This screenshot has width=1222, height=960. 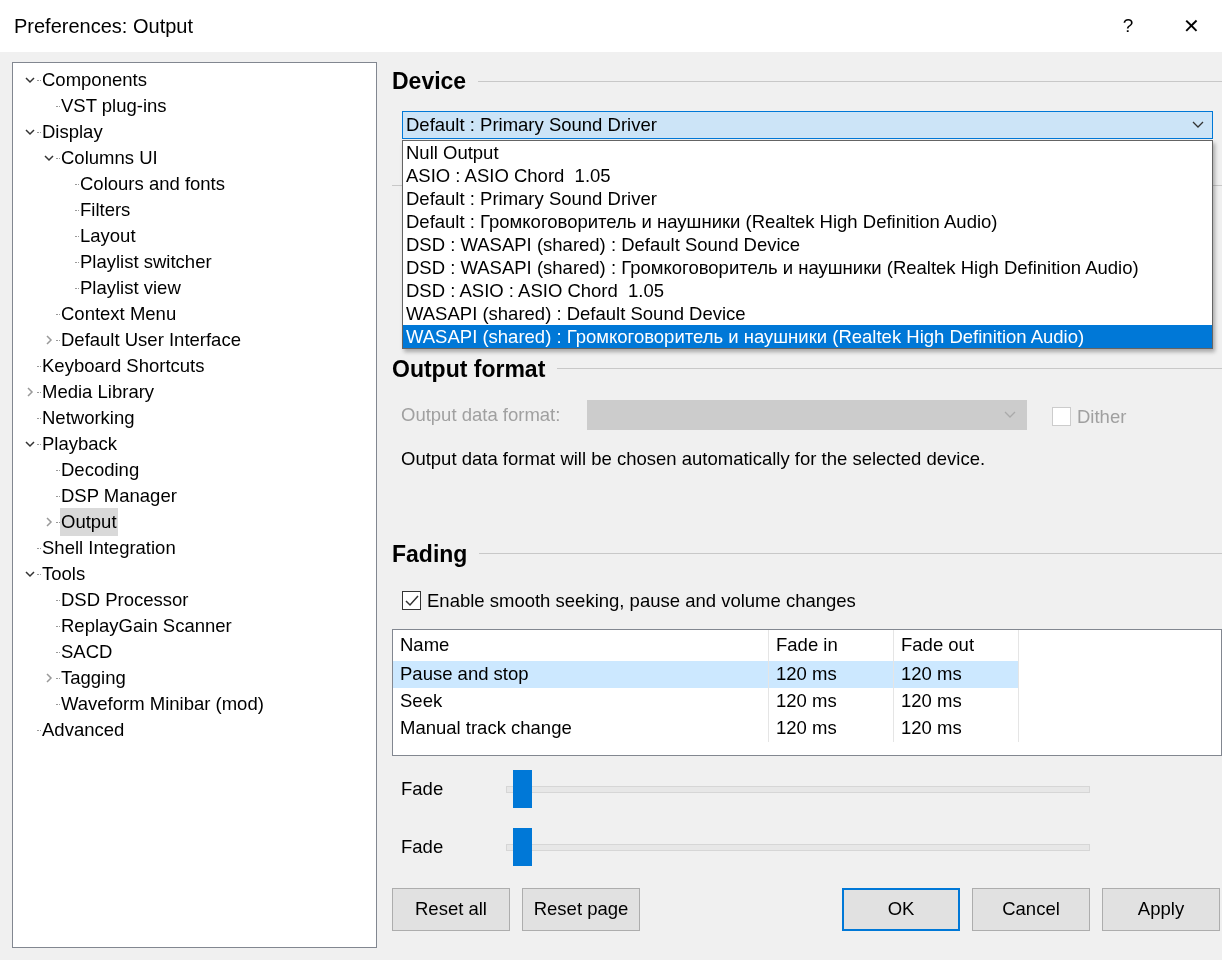 I want to click on dropdown-option: ASIO : ASIO Chord 1.05, so click(x=807, y=175).